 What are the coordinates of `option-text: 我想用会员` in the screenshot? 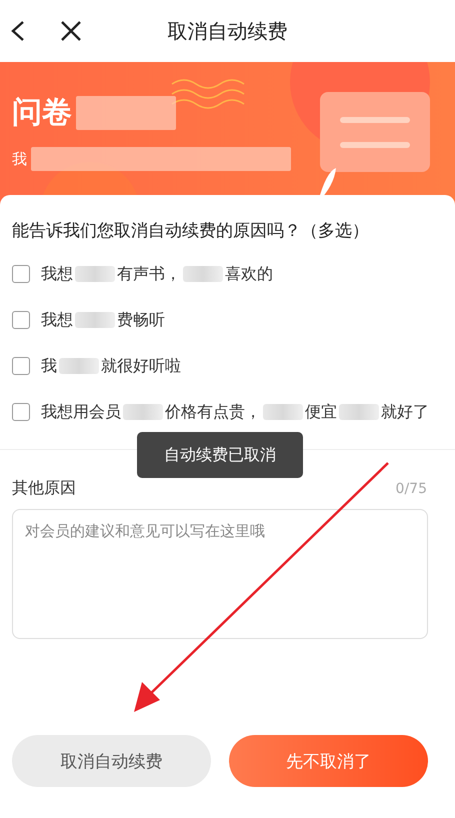 It's located at (81, 412).